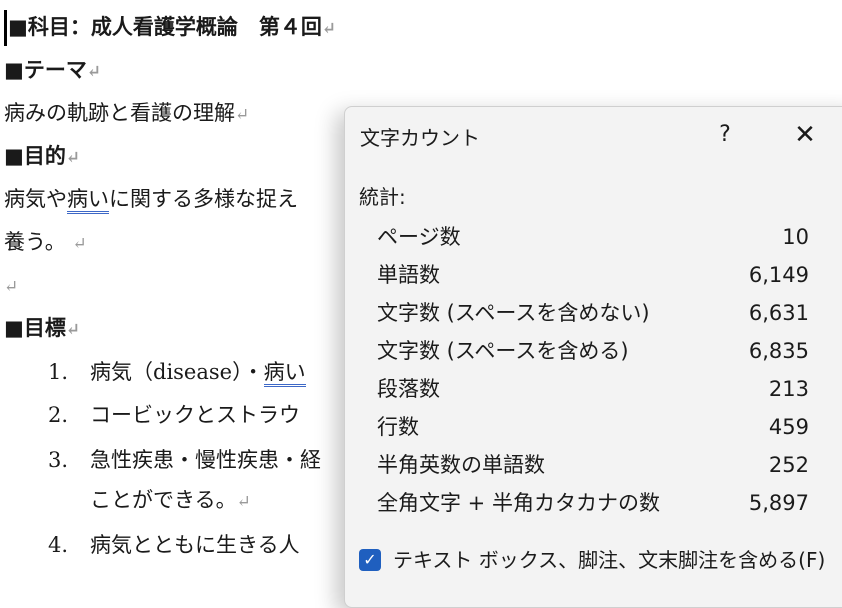  What do you see at coordinates (518, 503) in the screenshot?
I see `stat-label: 全角文字 + 半角カタカナの数` at bounding box center [518, 503].